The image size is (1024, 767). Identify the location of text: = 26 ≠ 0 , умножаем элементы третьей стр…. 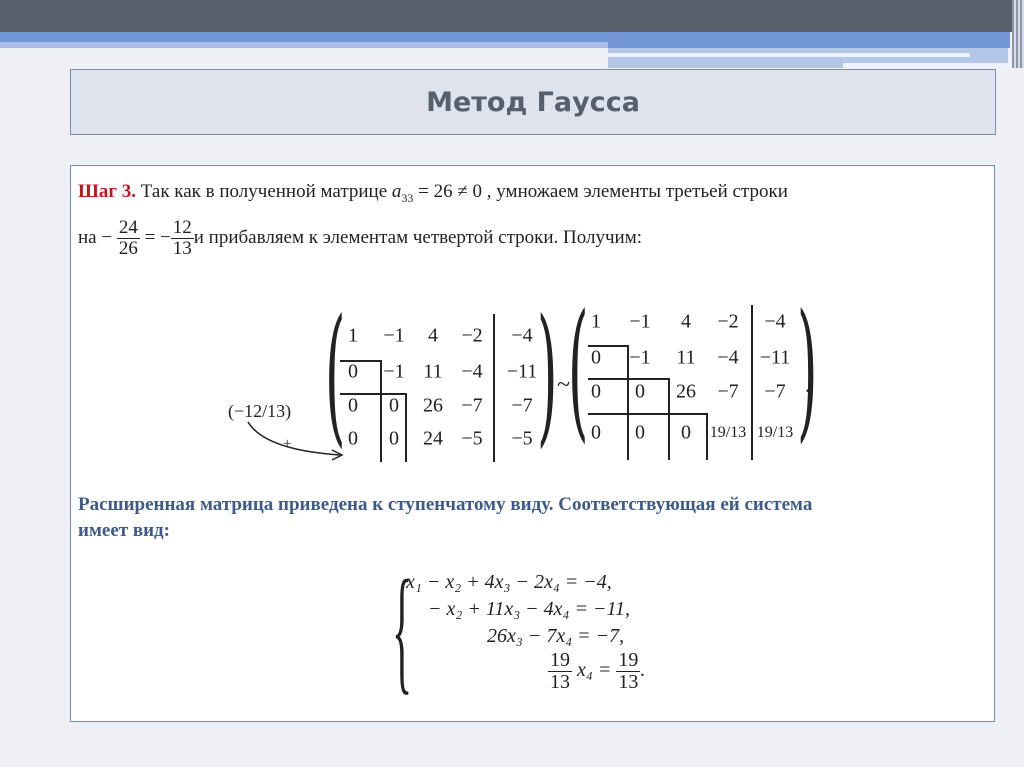
(600, 191).